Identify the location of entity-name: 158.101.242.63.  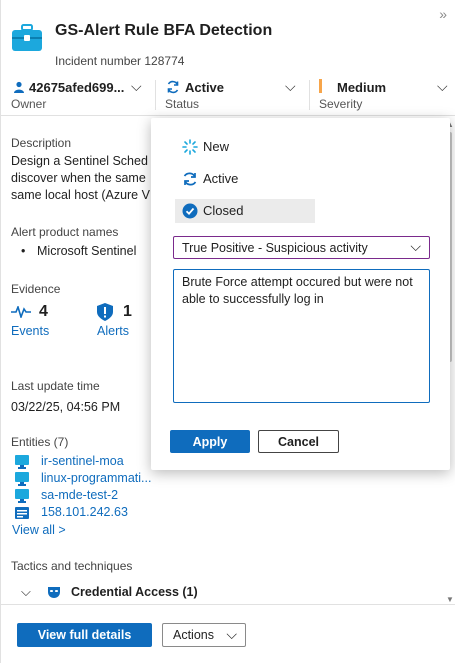
(84, 512).